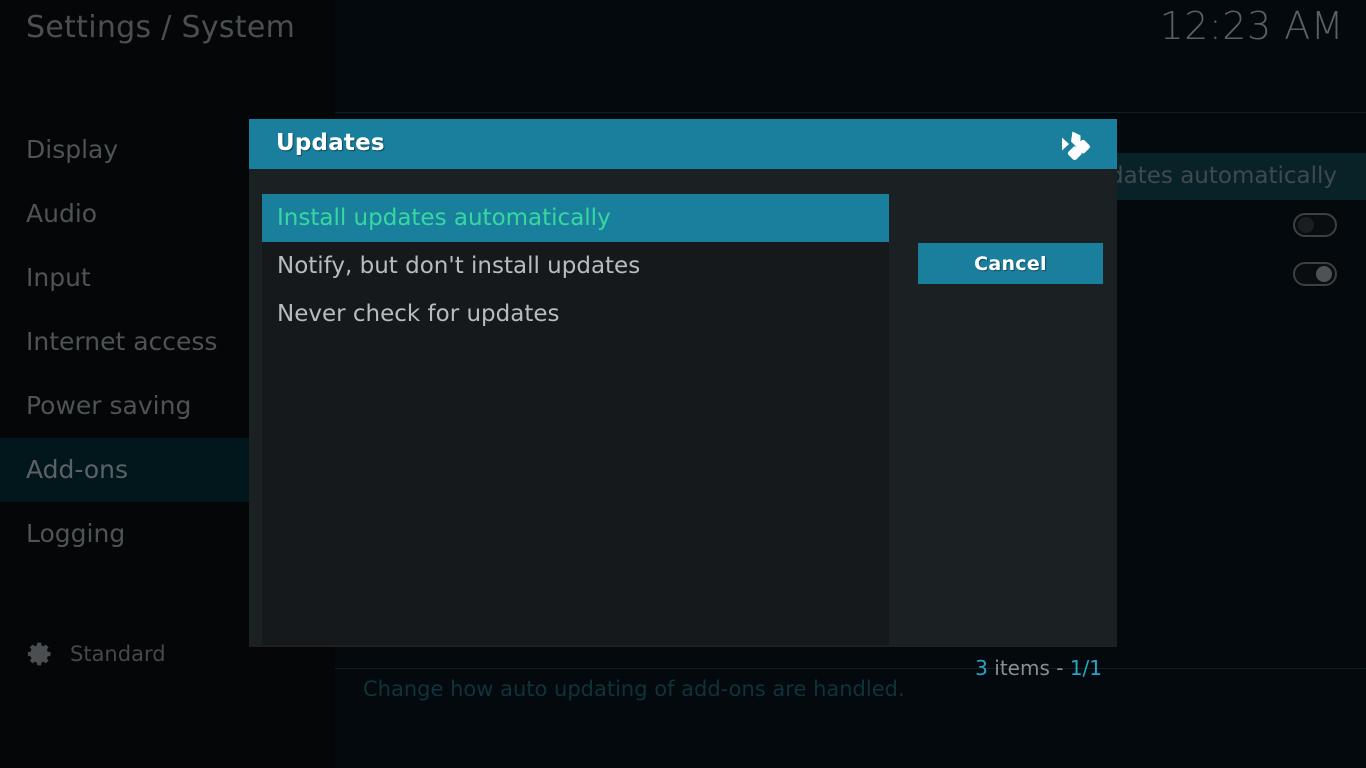 This screenshot has height=768, width=1366. What do you see at coordinates (125, 470) in the screenshot?
I see `sidebar-item-add-ons: Add-ons` at bounding box center [125, 470].